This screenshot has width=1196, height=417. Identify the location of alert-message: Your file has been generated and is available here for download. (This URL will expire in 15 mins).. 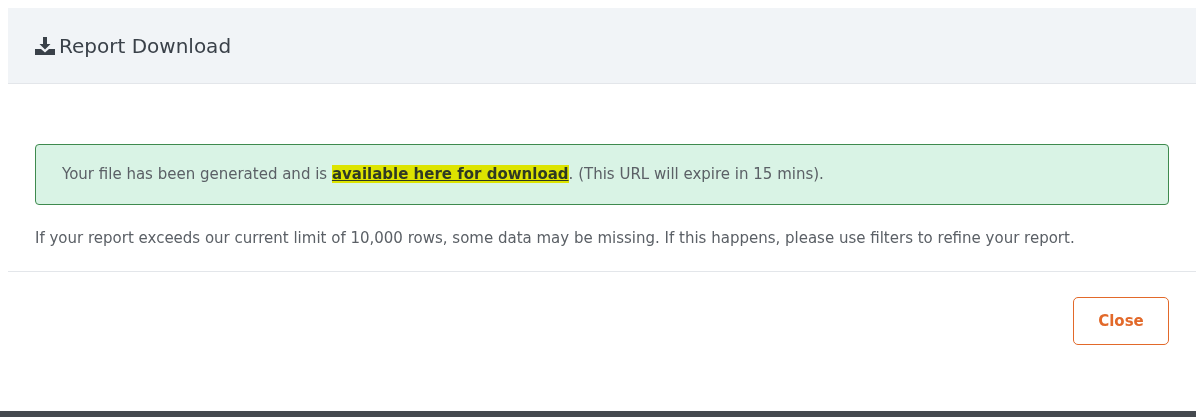
(443, 175).